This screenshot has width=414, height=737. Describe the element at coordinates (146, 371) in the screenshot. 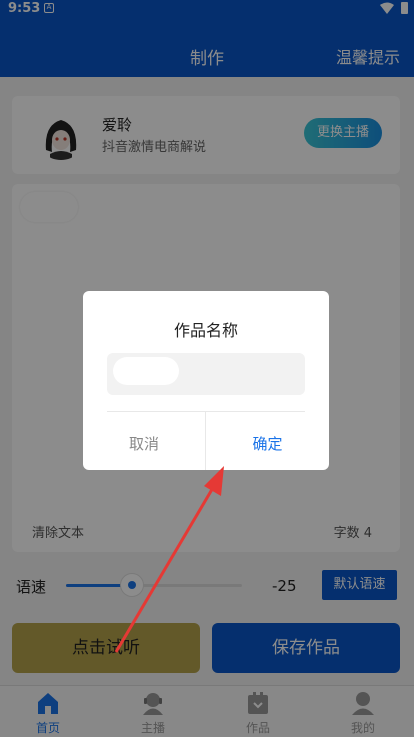

I see `work-name-value` at that location.